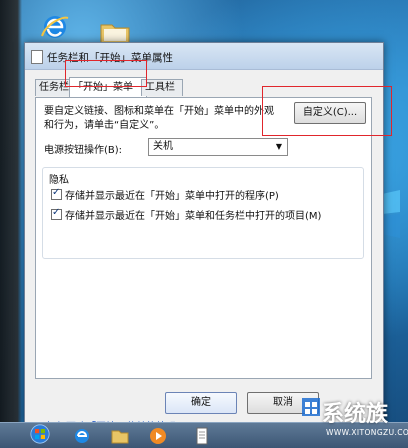  Describe the element at coordinates (158, 436) in the screenshot. I see `taskbar-media-player-icon` at that location.